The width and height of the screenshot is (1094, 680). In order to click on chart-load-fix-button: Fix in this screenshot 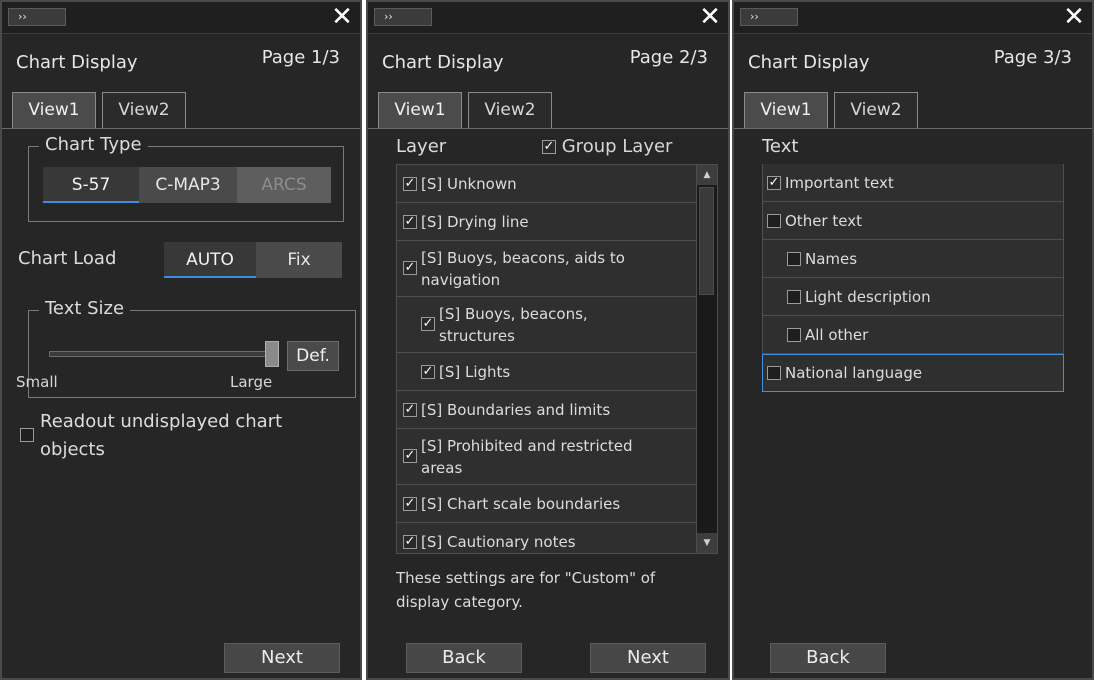, I will do `click(299, 260)`.